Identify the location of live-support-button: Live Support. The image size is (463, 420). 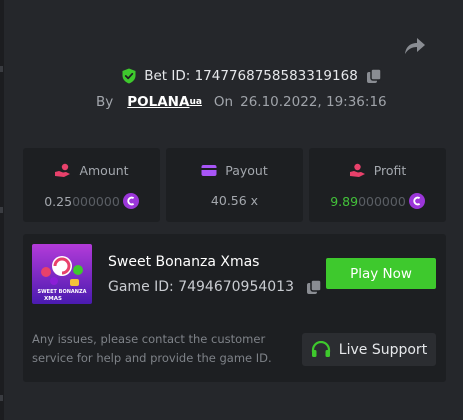
(369, 349).